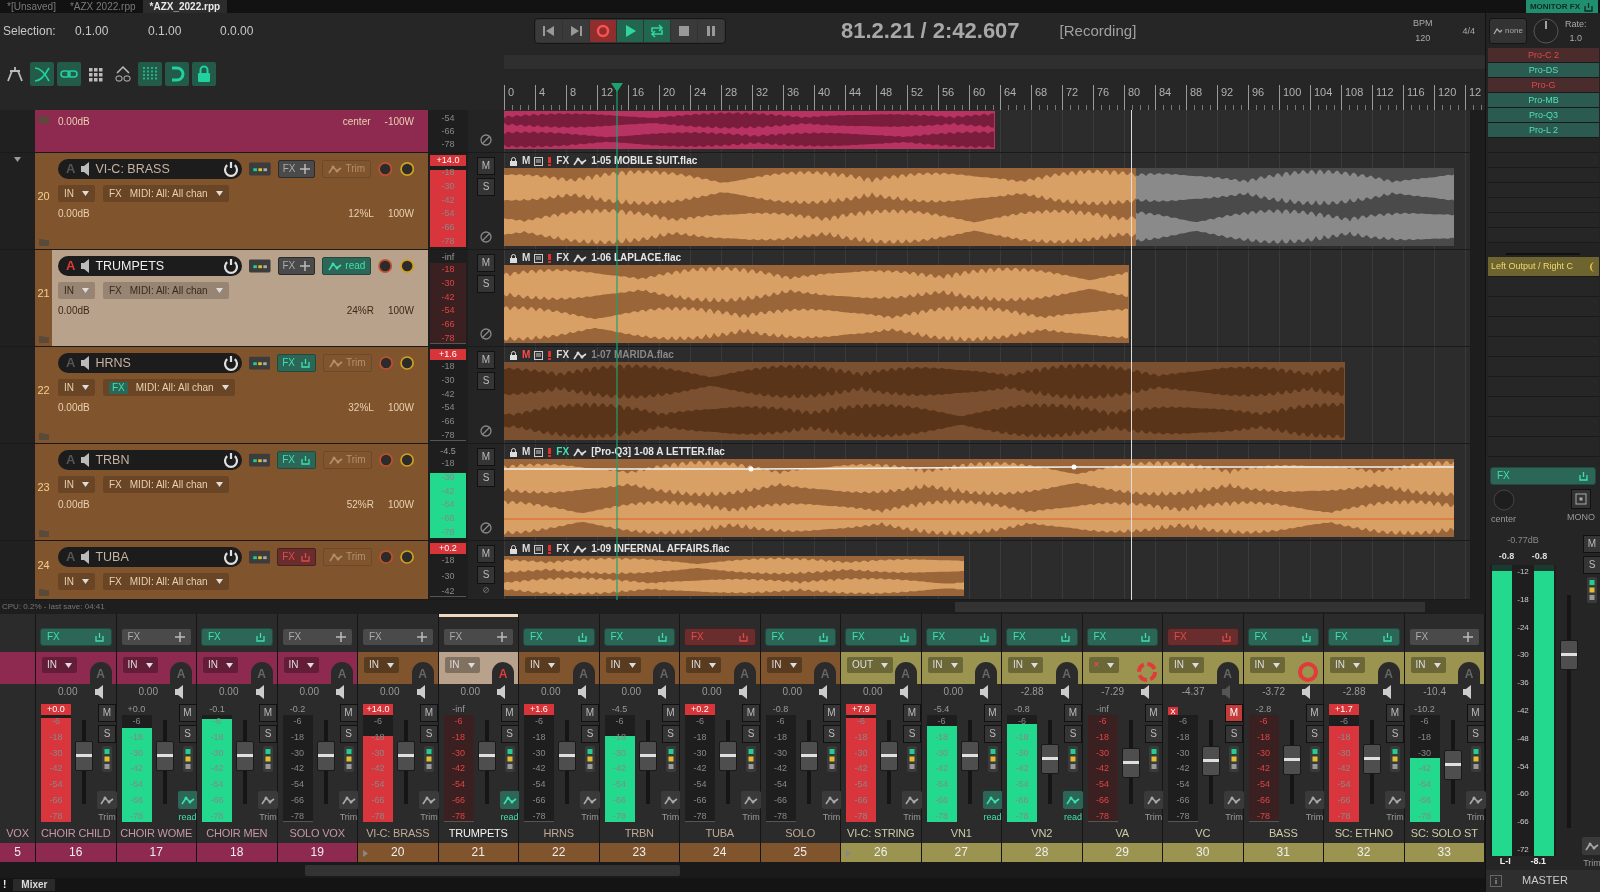  I want to click on audio-item, so click(1295, 207).